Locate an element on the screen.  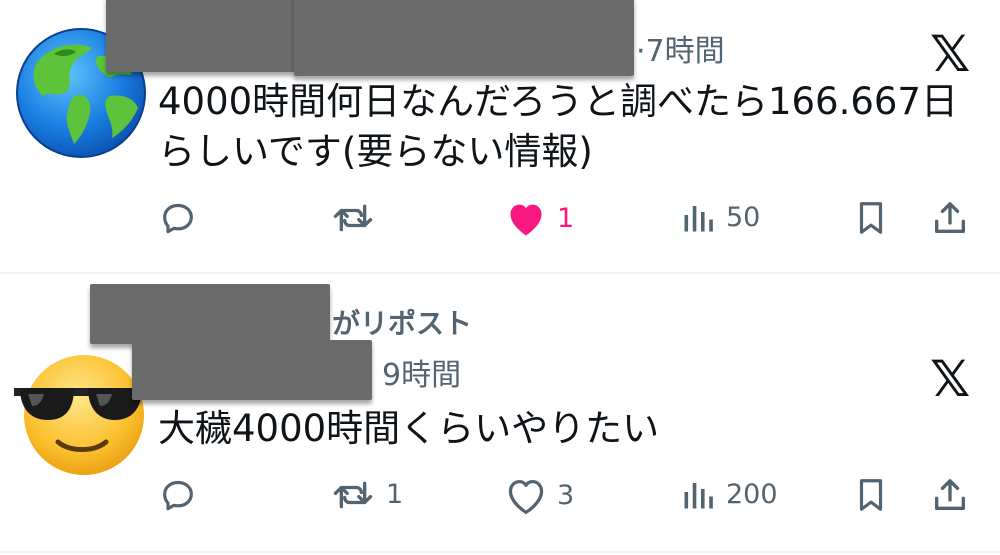
views-button: 50 is located at coordinates (720, 218).